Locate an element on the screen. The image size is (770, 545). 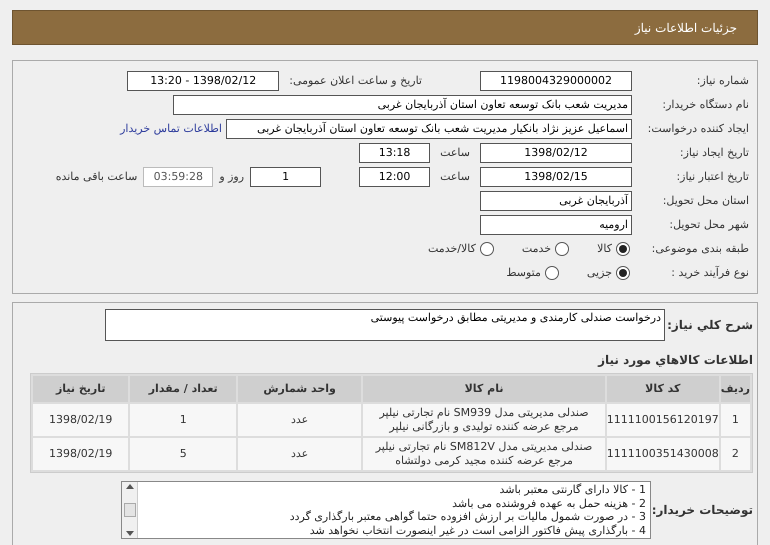
field-label: طبقه بندی موضوعی: is located at coordinates (700, 248).